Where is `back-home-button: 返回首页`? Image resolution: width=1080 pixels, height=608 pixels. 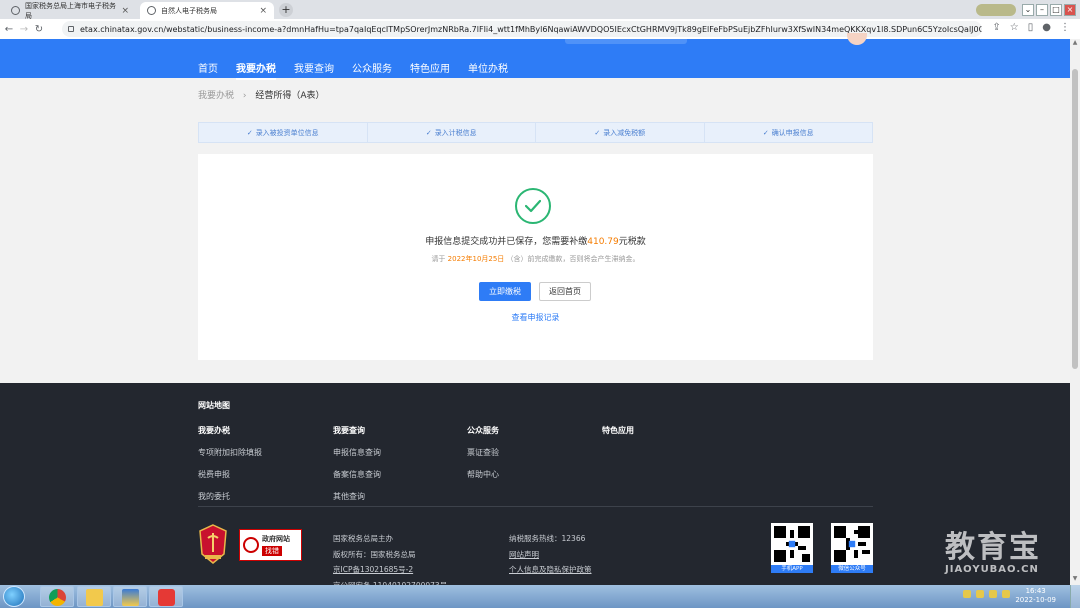
back-home-button: 返回首页 is located at coordinates (565, 291).